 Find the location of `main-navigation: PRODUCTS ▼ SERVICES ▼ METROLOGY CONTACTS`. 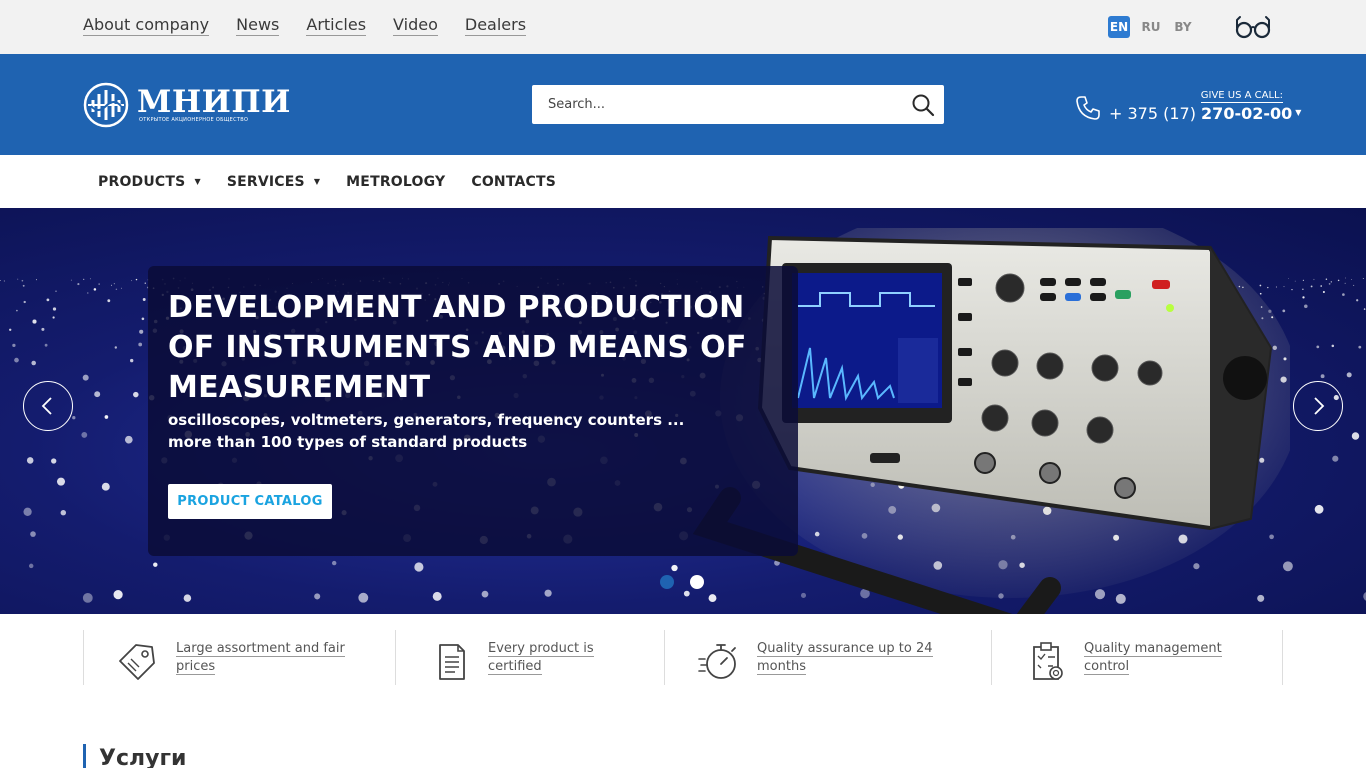

main-navigation: PRODUCTS ▼ SERVICES ▼ METROLOGY CONTACTS is located at coordinates (340, 181).